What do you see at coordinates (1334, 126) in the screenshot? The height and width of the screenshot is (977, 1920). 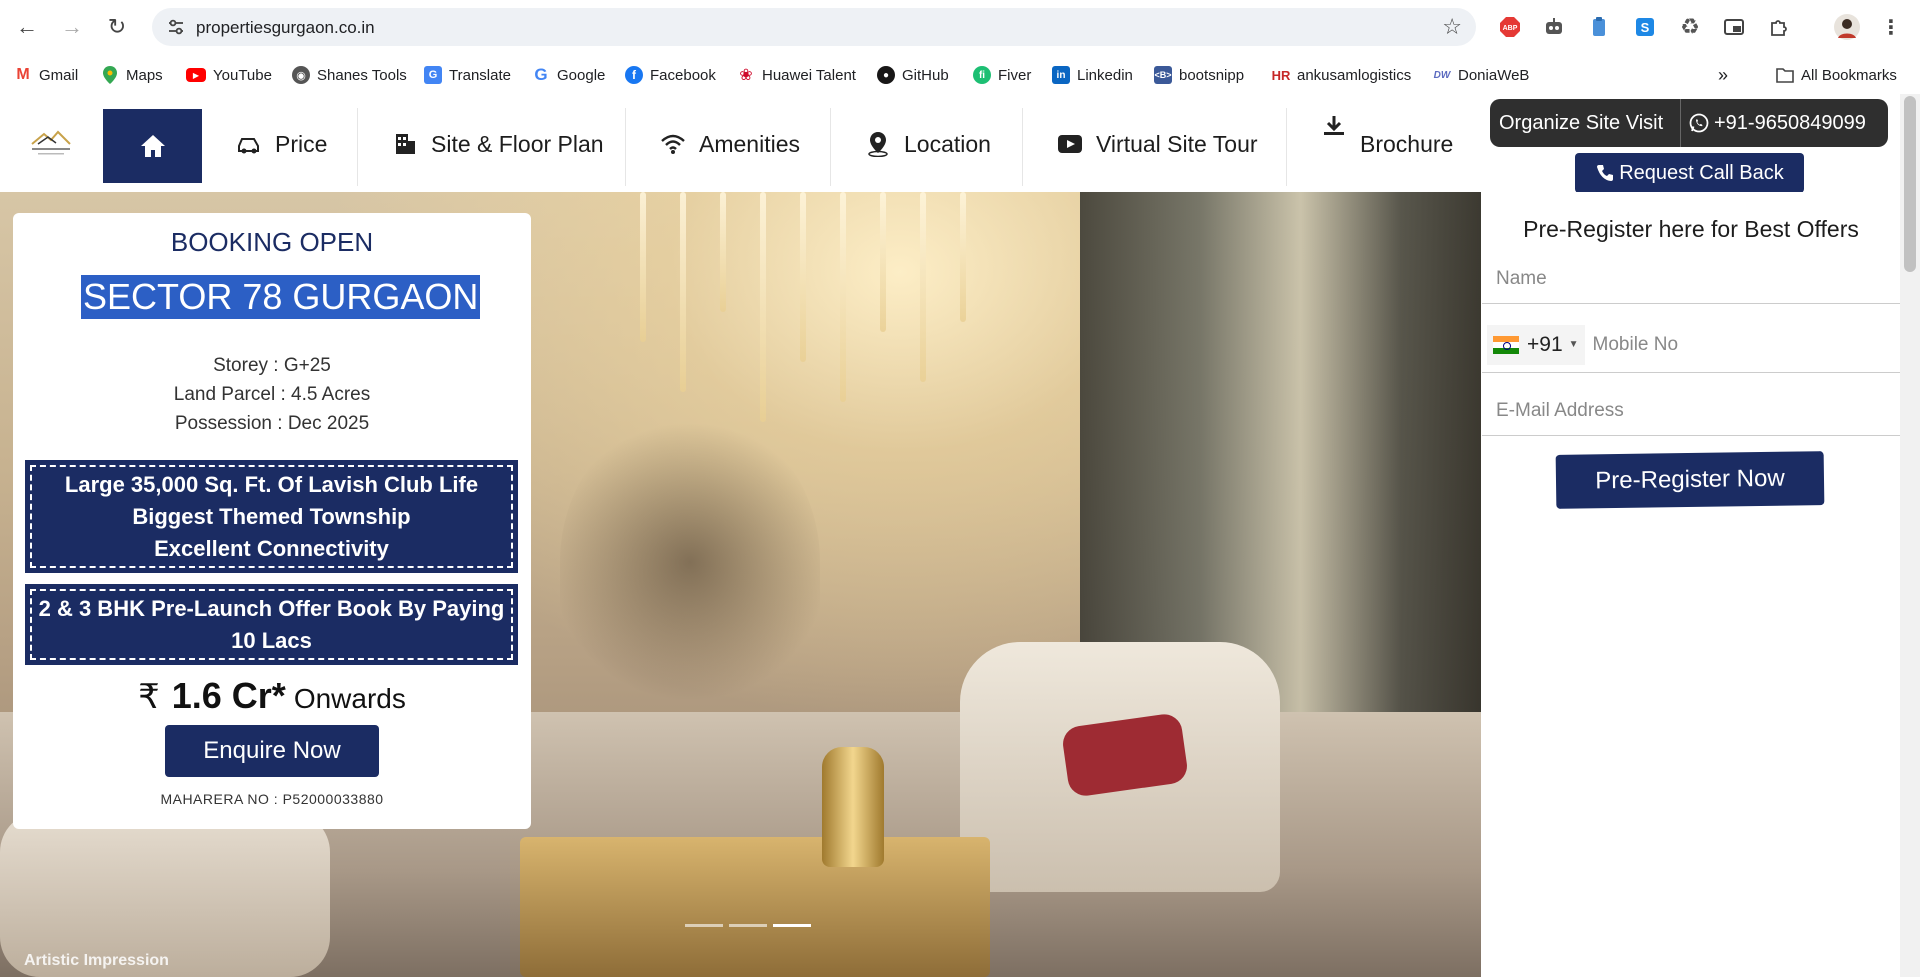 I see `download-icon` at bounding box center [1334, 126].